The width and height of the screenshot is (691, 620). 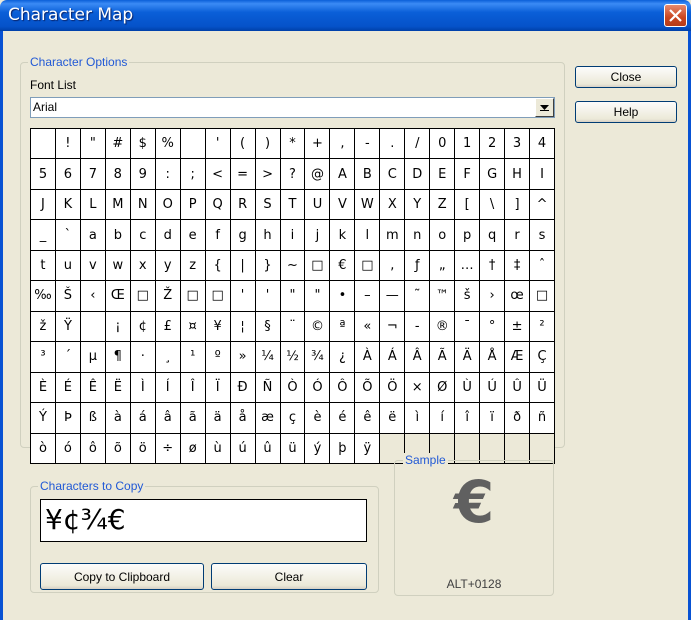 I want to click on close-button: Close, so click(x=626, y=77).